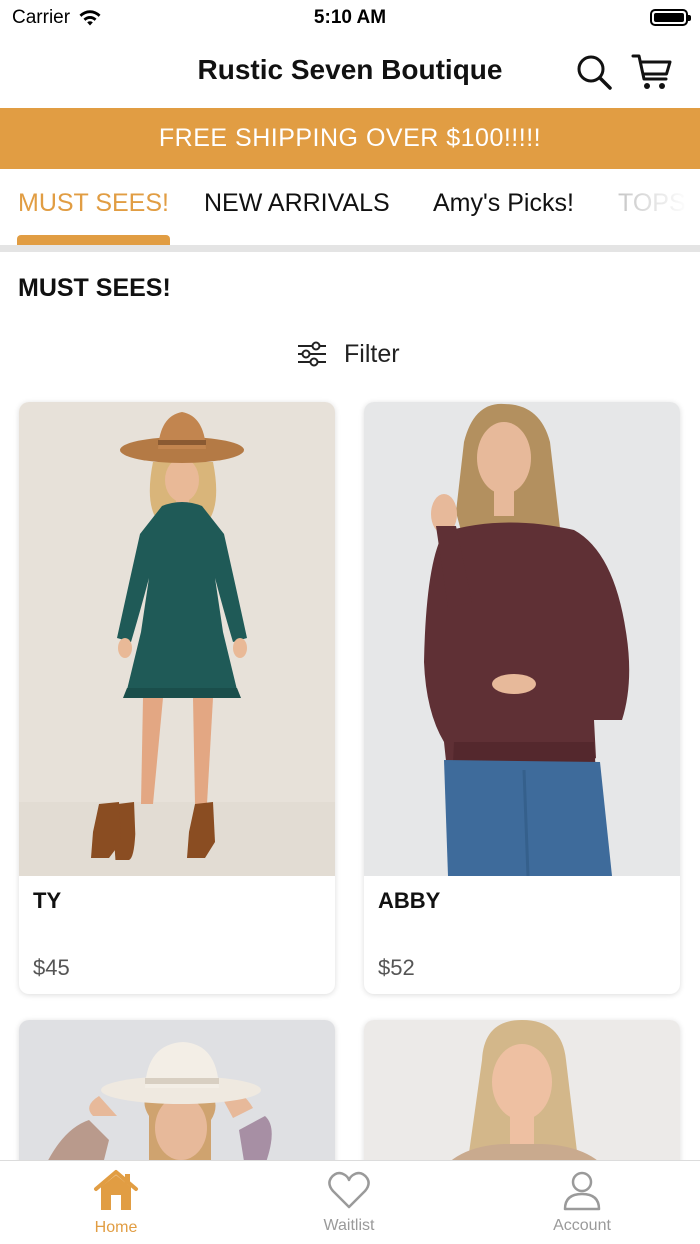 This screenshot has height=1244, width=700. What do you see at coordinates (350, 248) in the screenshot?
I see `tabs-divider` at bounding box center [350, 248].